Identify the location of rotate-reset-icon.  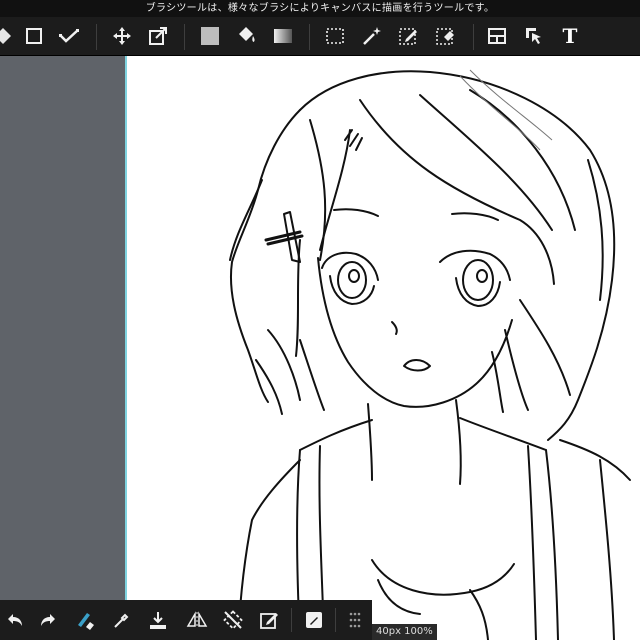
(233, 620).